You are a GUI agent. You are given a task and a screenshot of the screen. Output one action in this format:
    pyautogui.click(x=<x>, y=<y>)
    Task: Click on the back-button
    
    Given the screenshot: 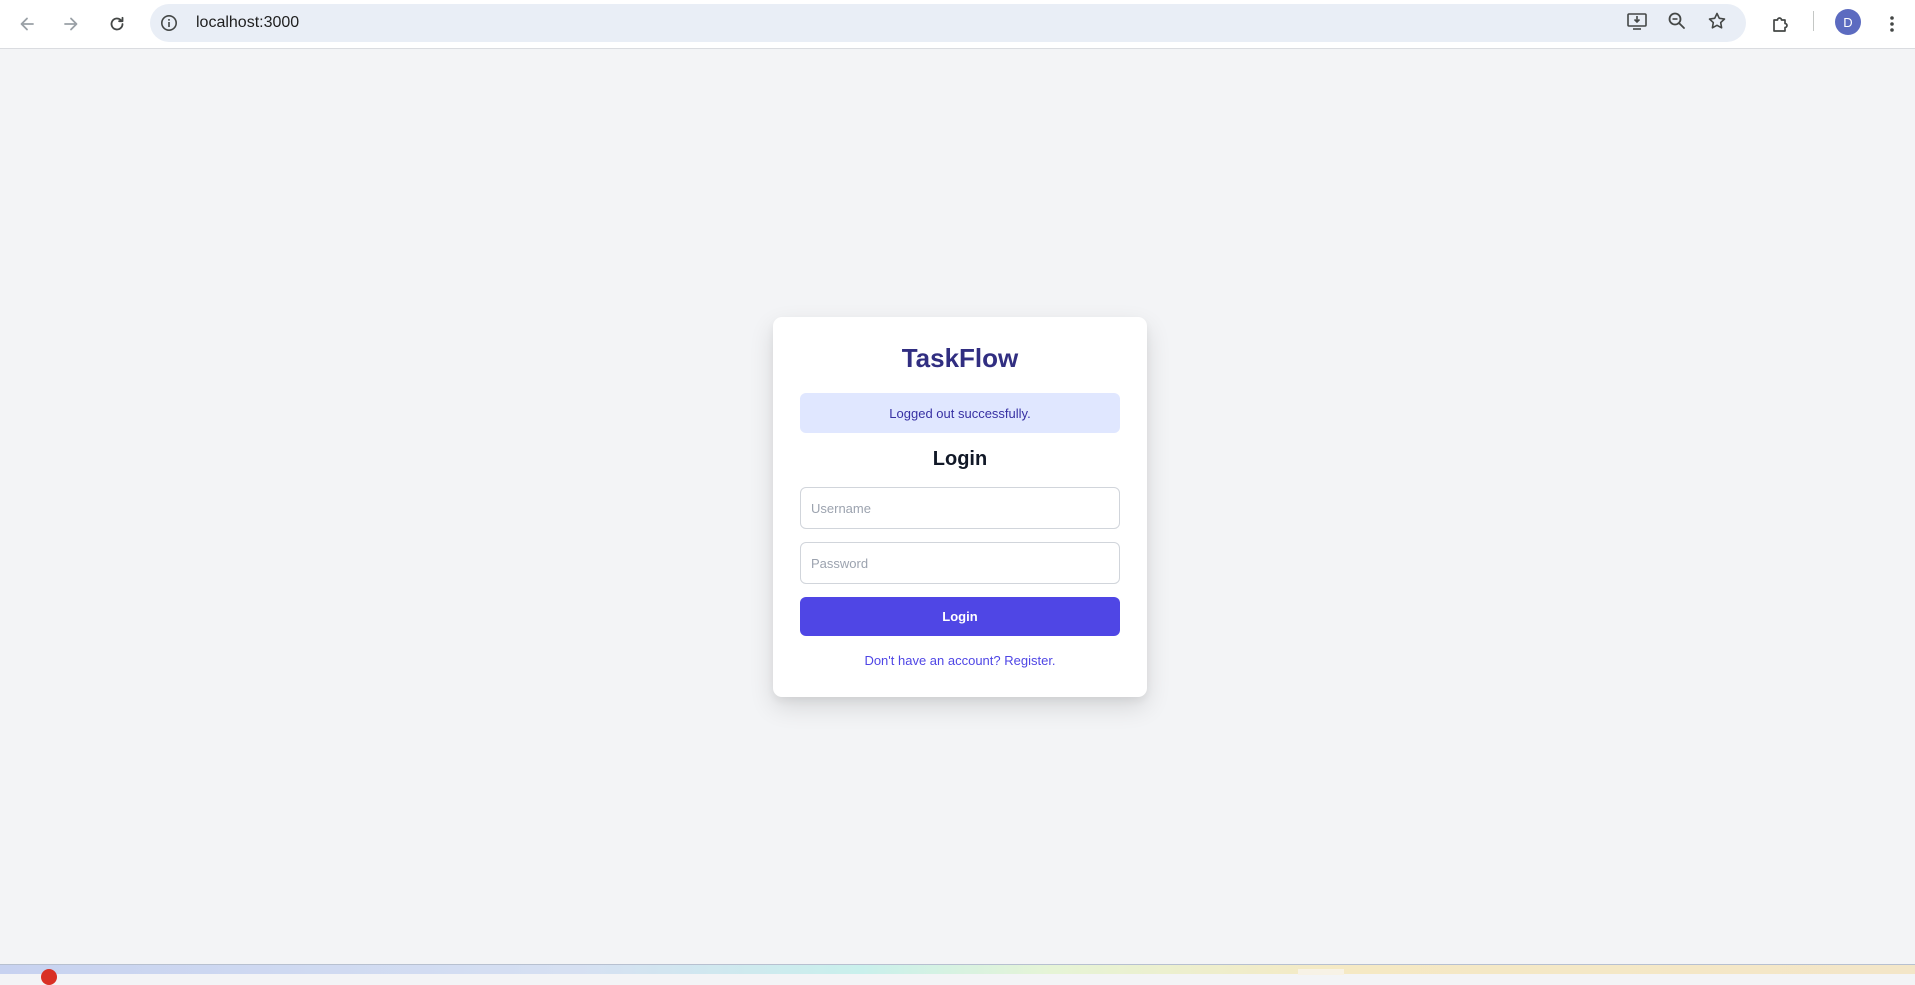 What is the action you would take?
    pyautogui.click(x=27, y=24)
    